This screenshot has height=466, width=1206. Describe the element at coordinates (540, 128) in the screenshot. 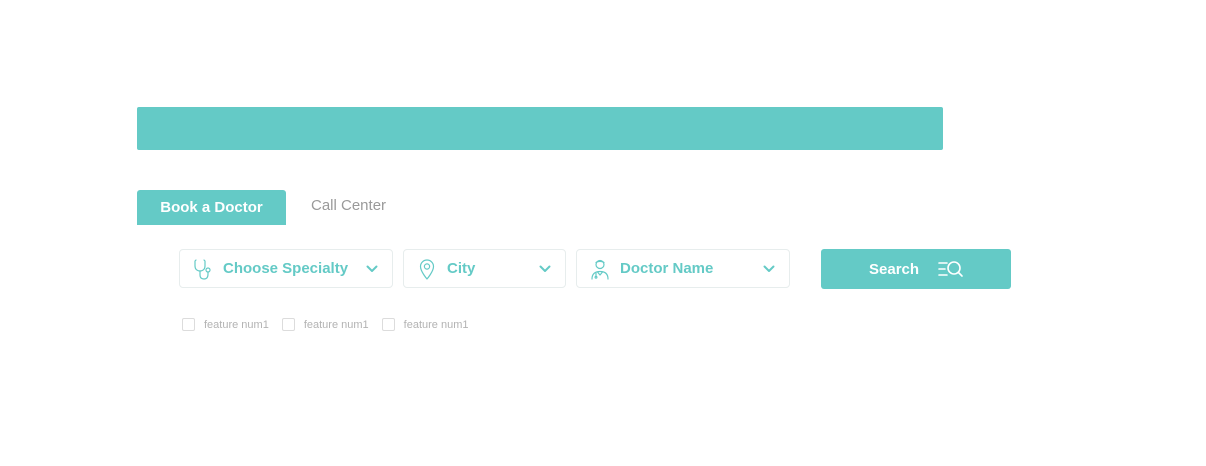

I see `header-banner` at that location.